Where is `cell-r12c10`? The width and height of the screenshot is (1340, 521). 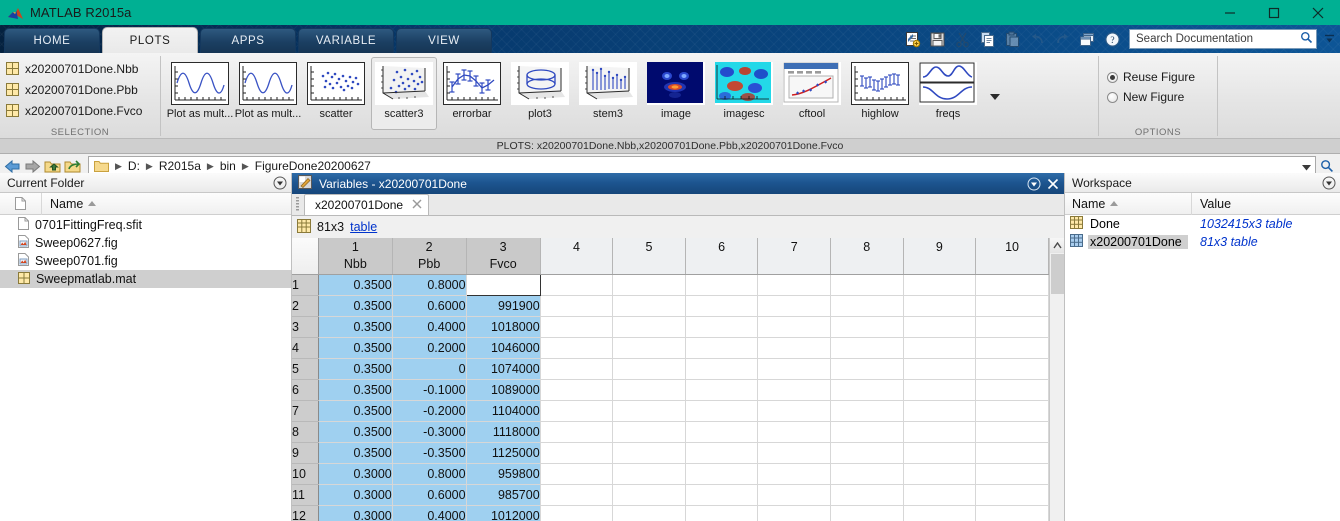
cell-r12c10 is located at coordinates (1012, 513).